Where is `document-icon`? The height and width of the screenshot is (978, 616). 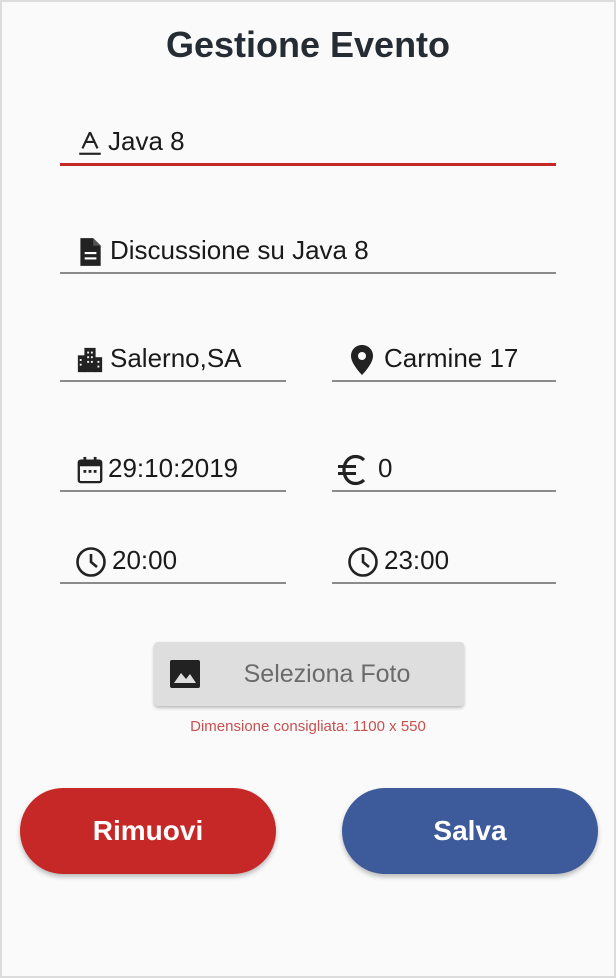 document-icon is located at coordinates (90, 252).